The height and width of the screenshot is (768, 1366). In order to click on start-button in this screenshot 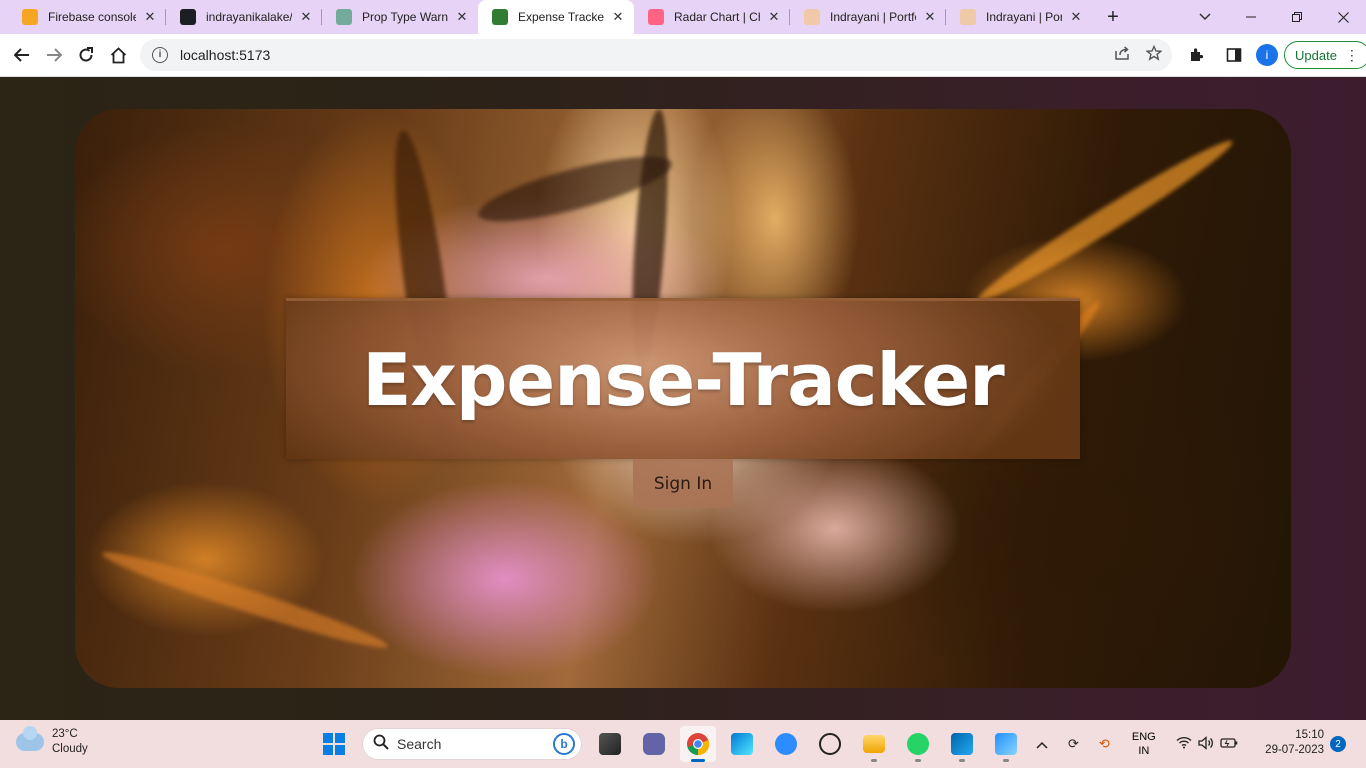, I will do `click(334, 744)`.